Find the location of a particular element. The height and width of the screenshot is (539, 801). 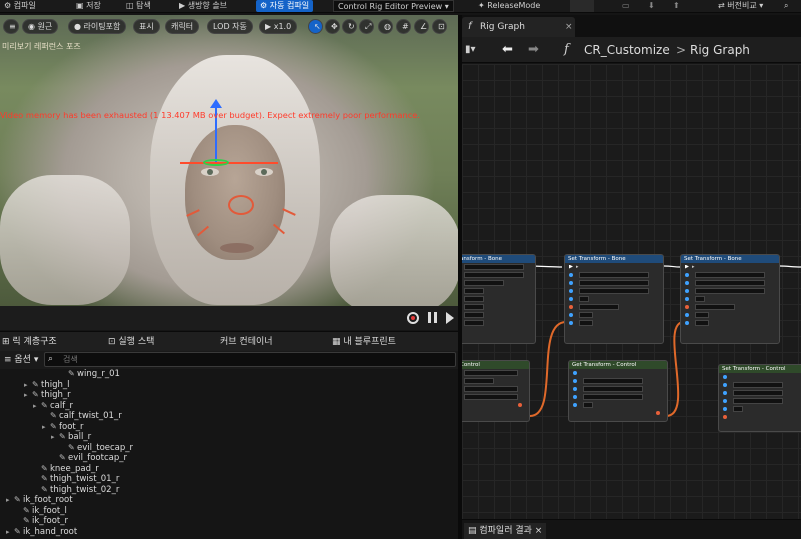

play-speed-button: ▶ x1.0 is located at coordinates (278, 26).